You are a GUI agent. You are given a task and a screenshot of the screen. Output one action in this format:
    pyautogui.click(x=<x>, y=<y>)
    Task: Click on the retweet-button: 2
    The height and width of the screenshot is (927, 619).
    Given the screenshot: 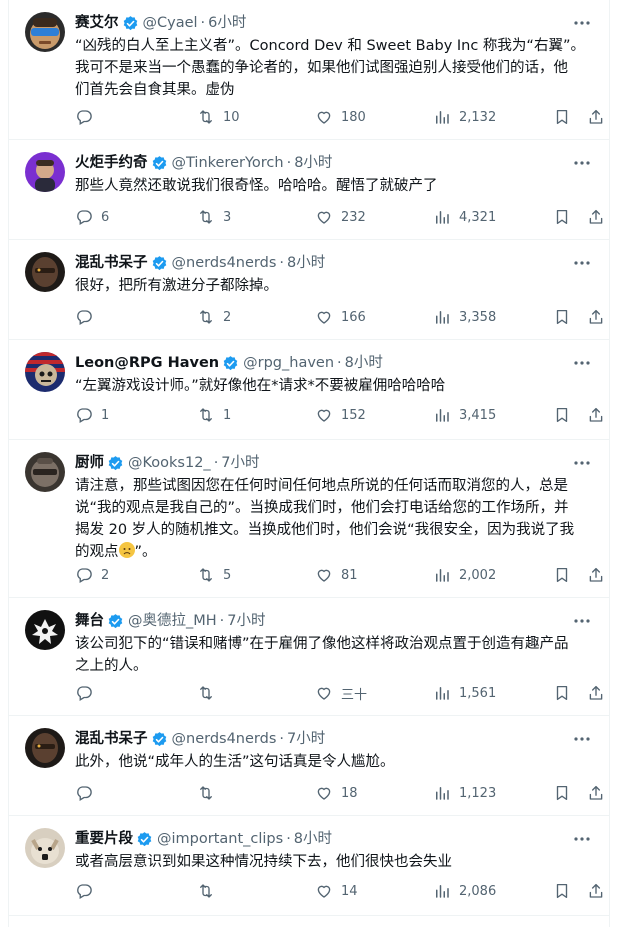 What is the action you would take?
    pyautogui.click(x=214, y=317)
    